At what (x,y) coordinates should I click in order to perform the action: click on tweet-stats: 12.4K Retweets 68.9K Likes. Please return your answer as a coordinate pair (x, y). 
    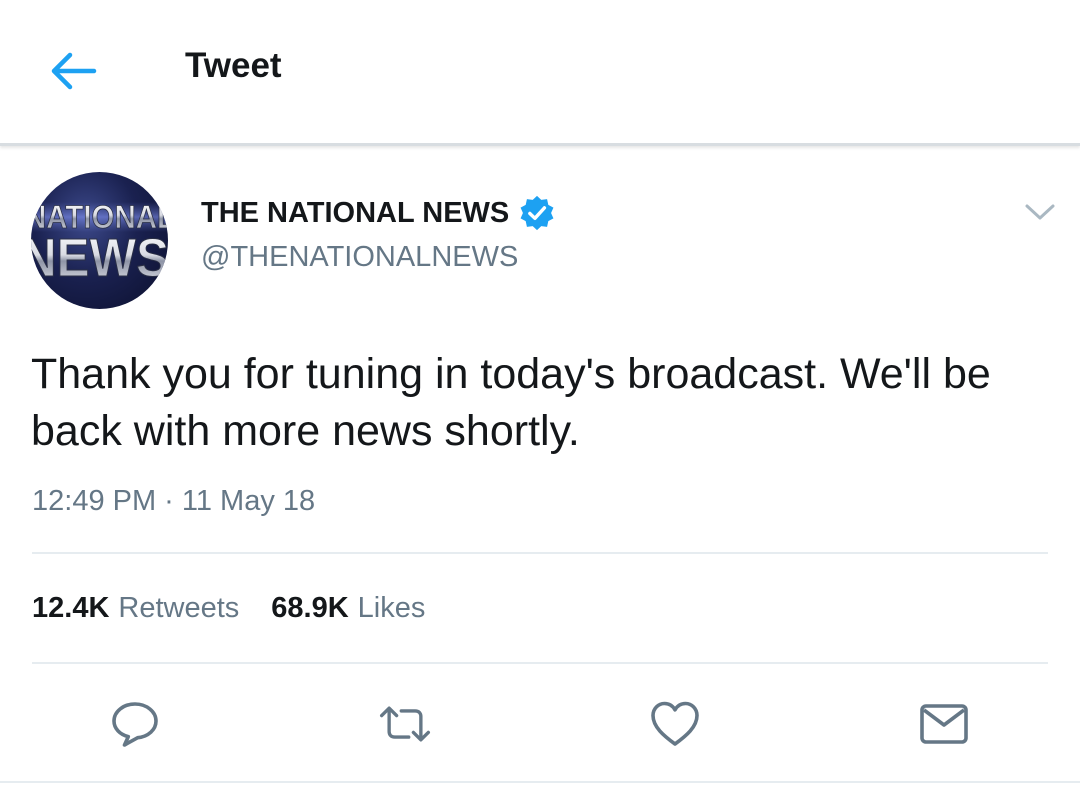
    Looking at the image, I should click on (228, 608).